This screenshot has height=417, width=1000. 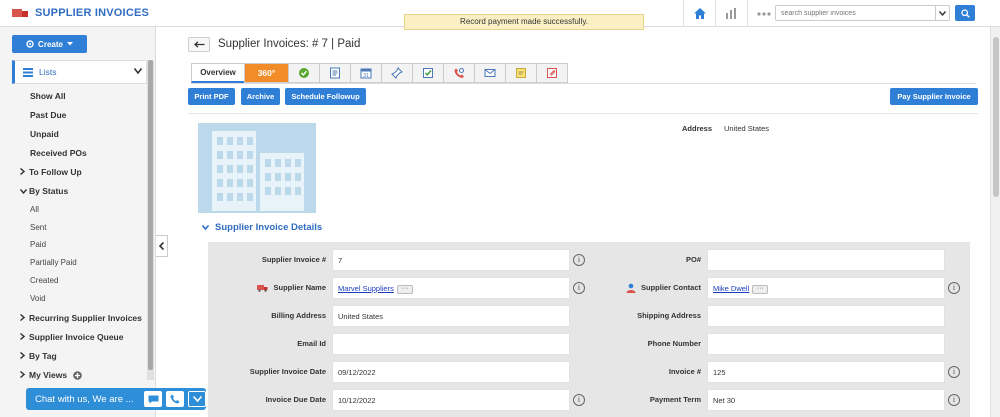 What do you see at coordinates (995, 222) in the screenshot?
I see `main-scrollbar` at bounding box center [995, 222].